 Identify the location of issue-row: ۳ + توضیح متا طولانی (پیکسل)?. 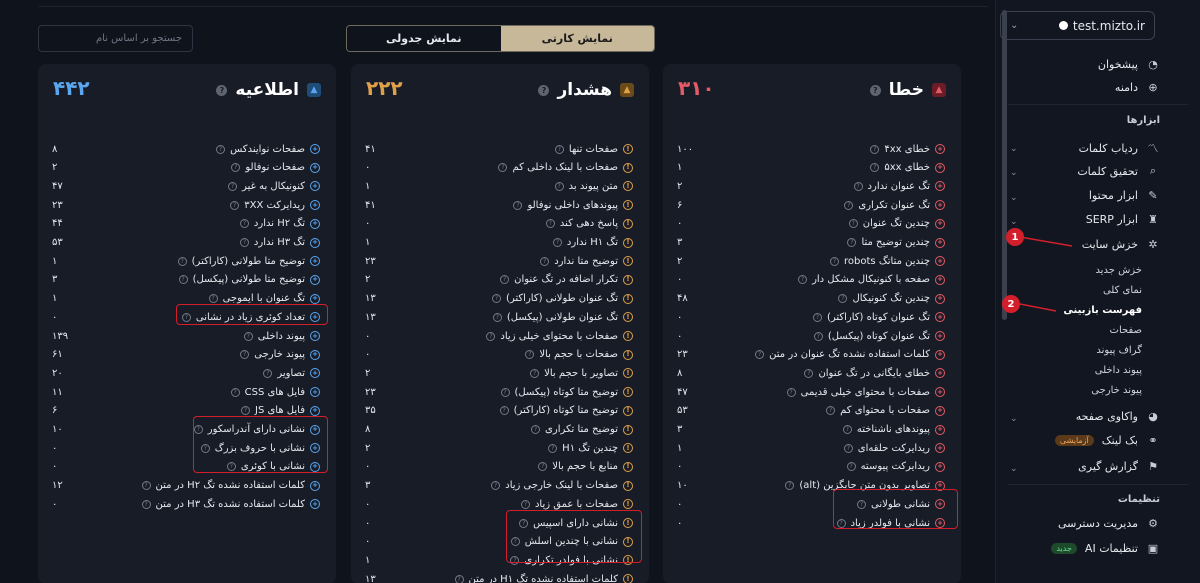
(186, 280).